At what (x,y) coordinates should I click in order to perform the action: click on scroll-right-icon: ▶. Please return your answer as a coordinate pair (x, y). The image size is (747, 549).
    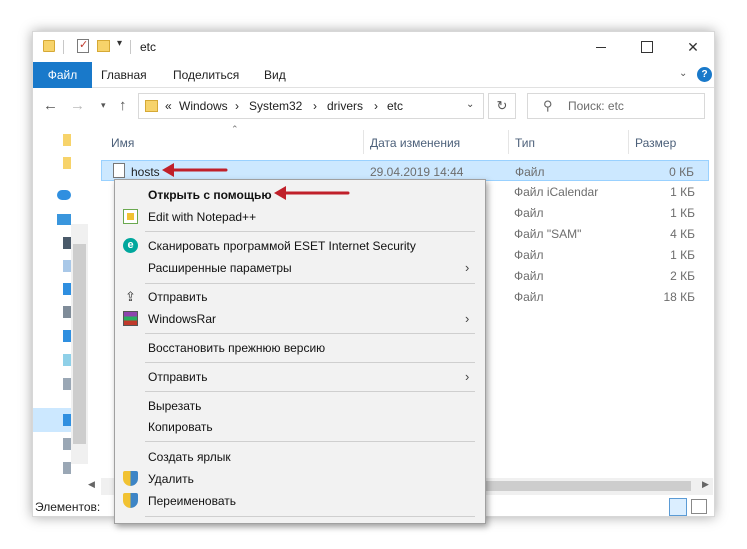
    Looking at the image, I should click on (705, 484).